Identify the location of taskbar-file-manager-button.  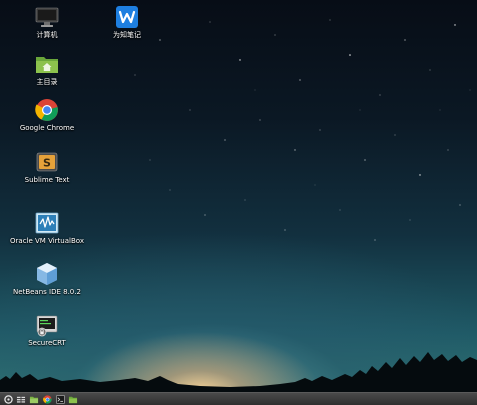
(34, 399).